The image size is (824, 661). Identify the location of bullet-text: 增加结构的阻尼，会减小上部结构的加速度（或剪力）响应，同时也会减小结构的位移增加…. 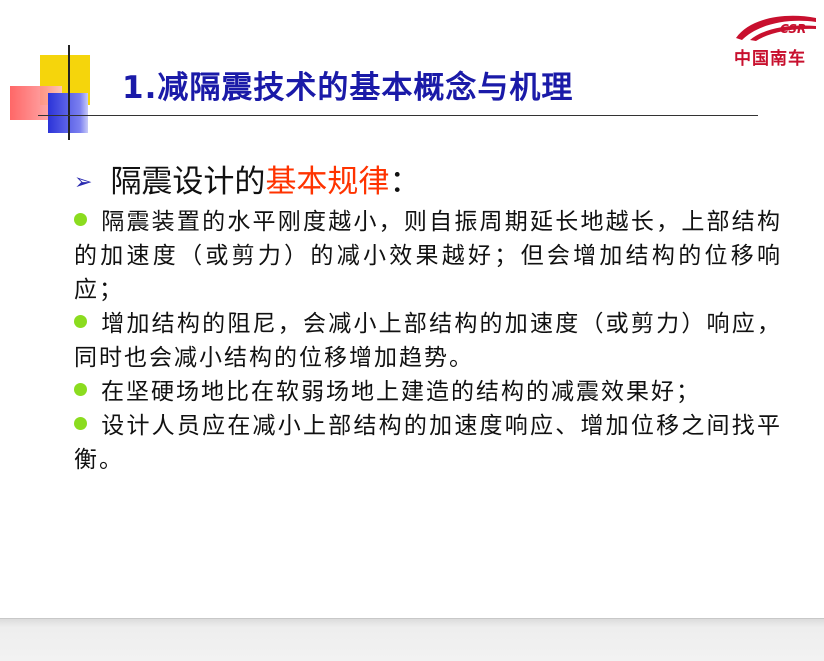
(428, 341).